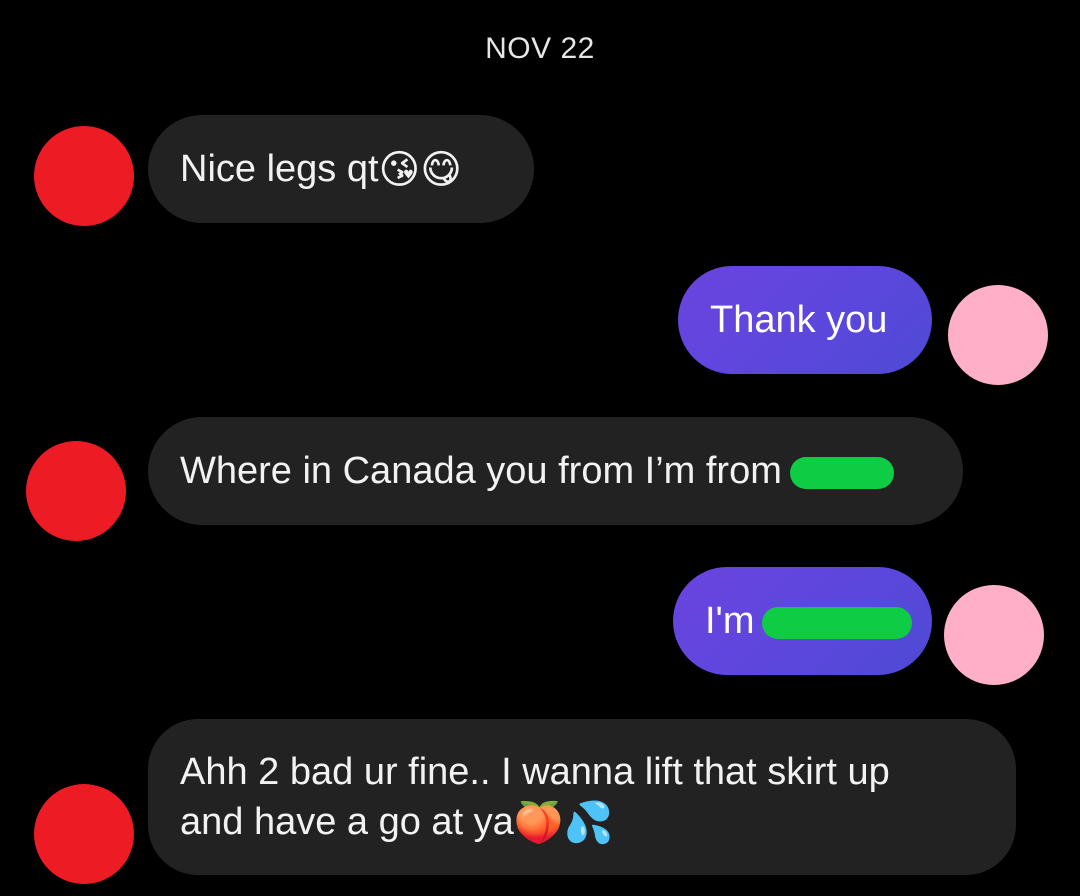 This screenshot has width=1080, height=896. Describe the element at coordinates (799, 320) in the screenshot. I see `message-text: Thank you` at that location.